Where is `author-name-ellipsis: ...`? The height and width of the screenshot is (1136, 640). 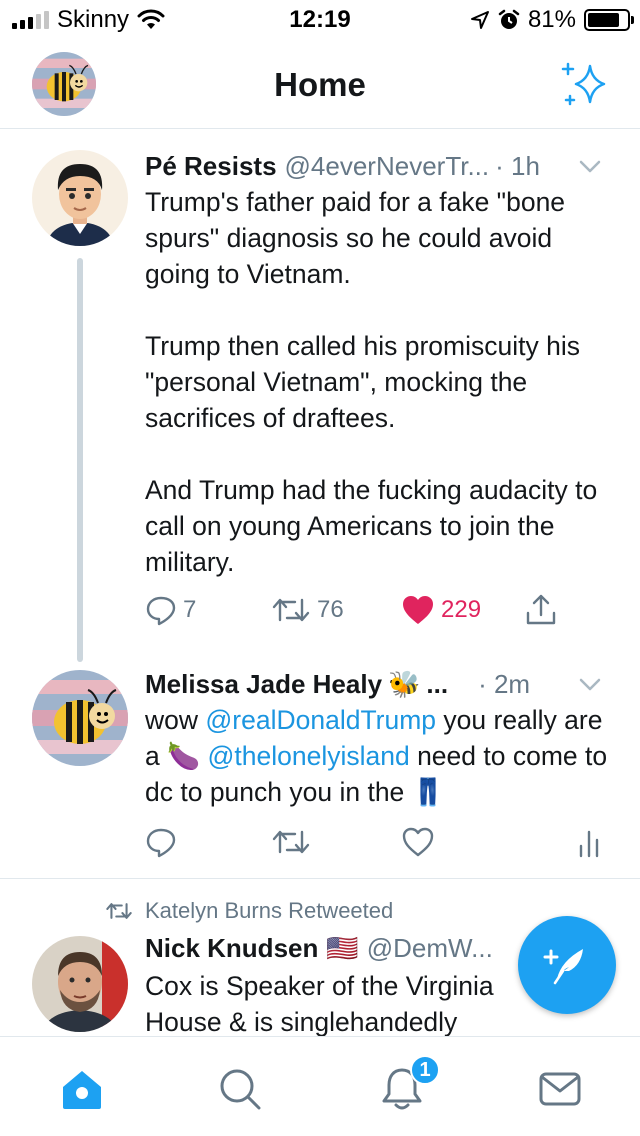 author-name-ellipsis: ... is located at coordinates (437, 683).